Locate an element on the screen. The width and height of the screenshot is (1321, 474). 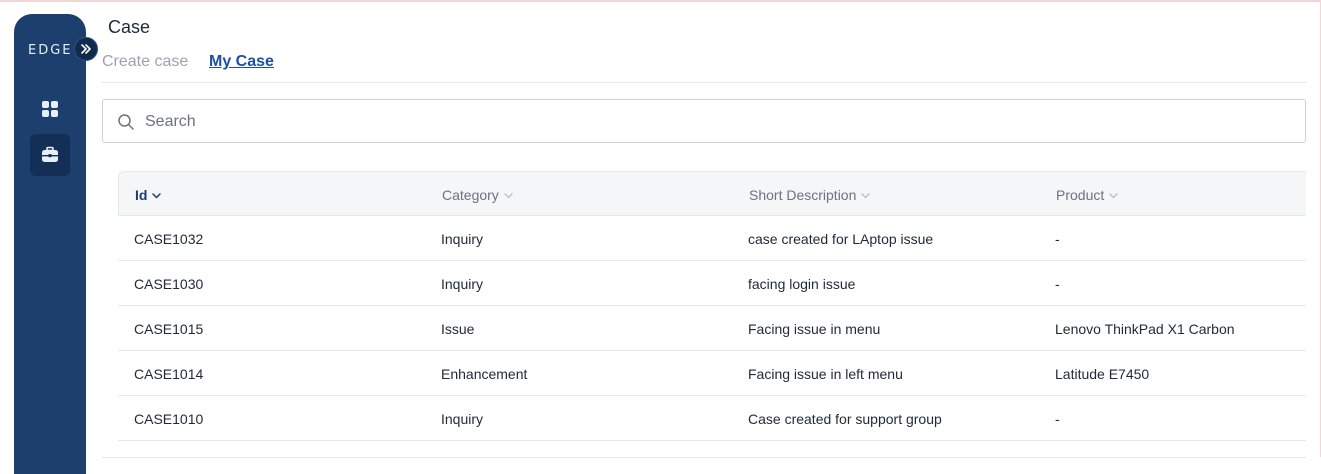
cell-id: CASE1015 is located at coordinates (169, 329).